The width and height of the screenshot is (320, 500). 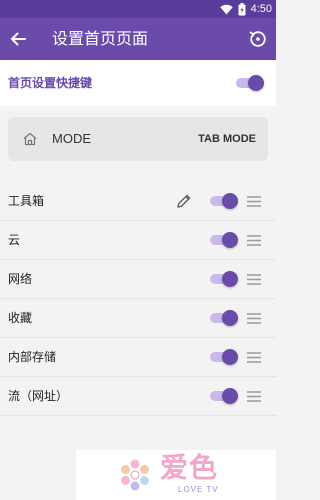 I want to click on mode-value: TAB MODE, so click(x=227, y=139).